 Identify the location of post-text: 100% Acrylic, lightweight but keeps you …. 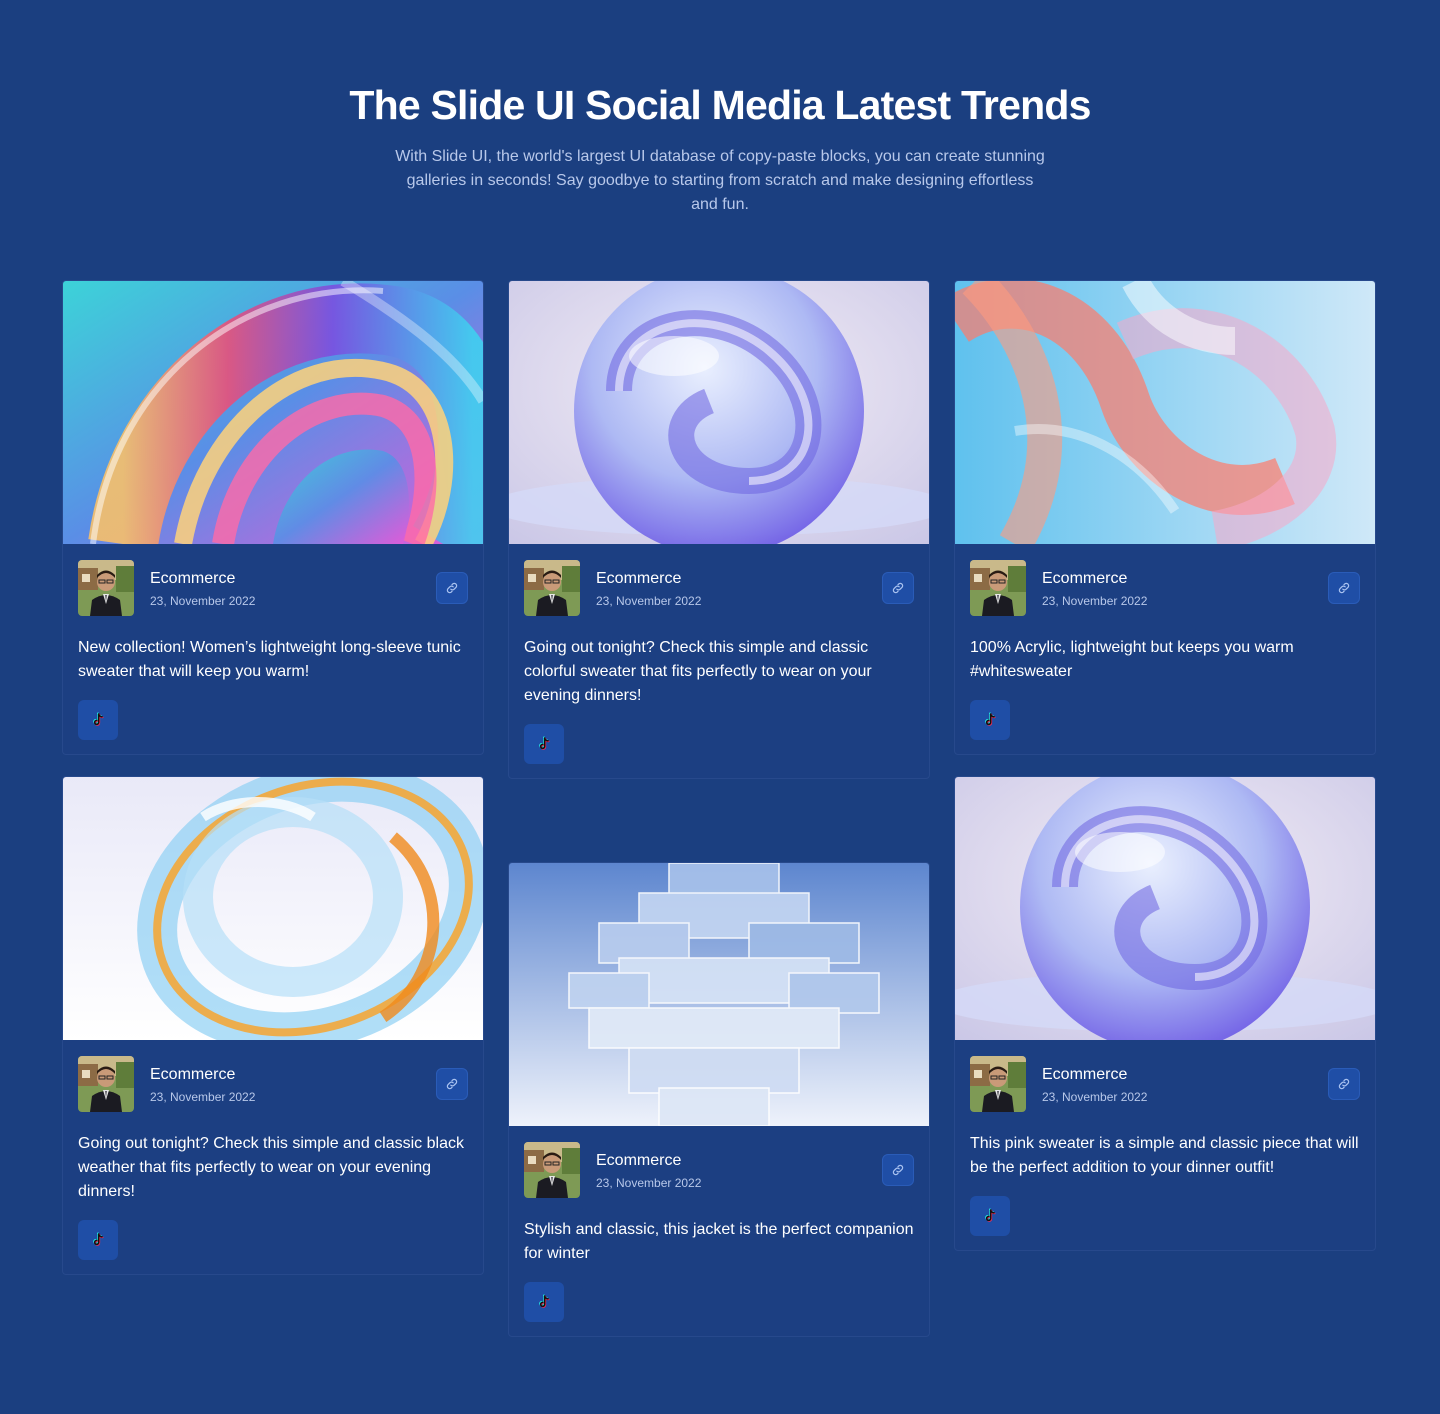
(1132, 659).